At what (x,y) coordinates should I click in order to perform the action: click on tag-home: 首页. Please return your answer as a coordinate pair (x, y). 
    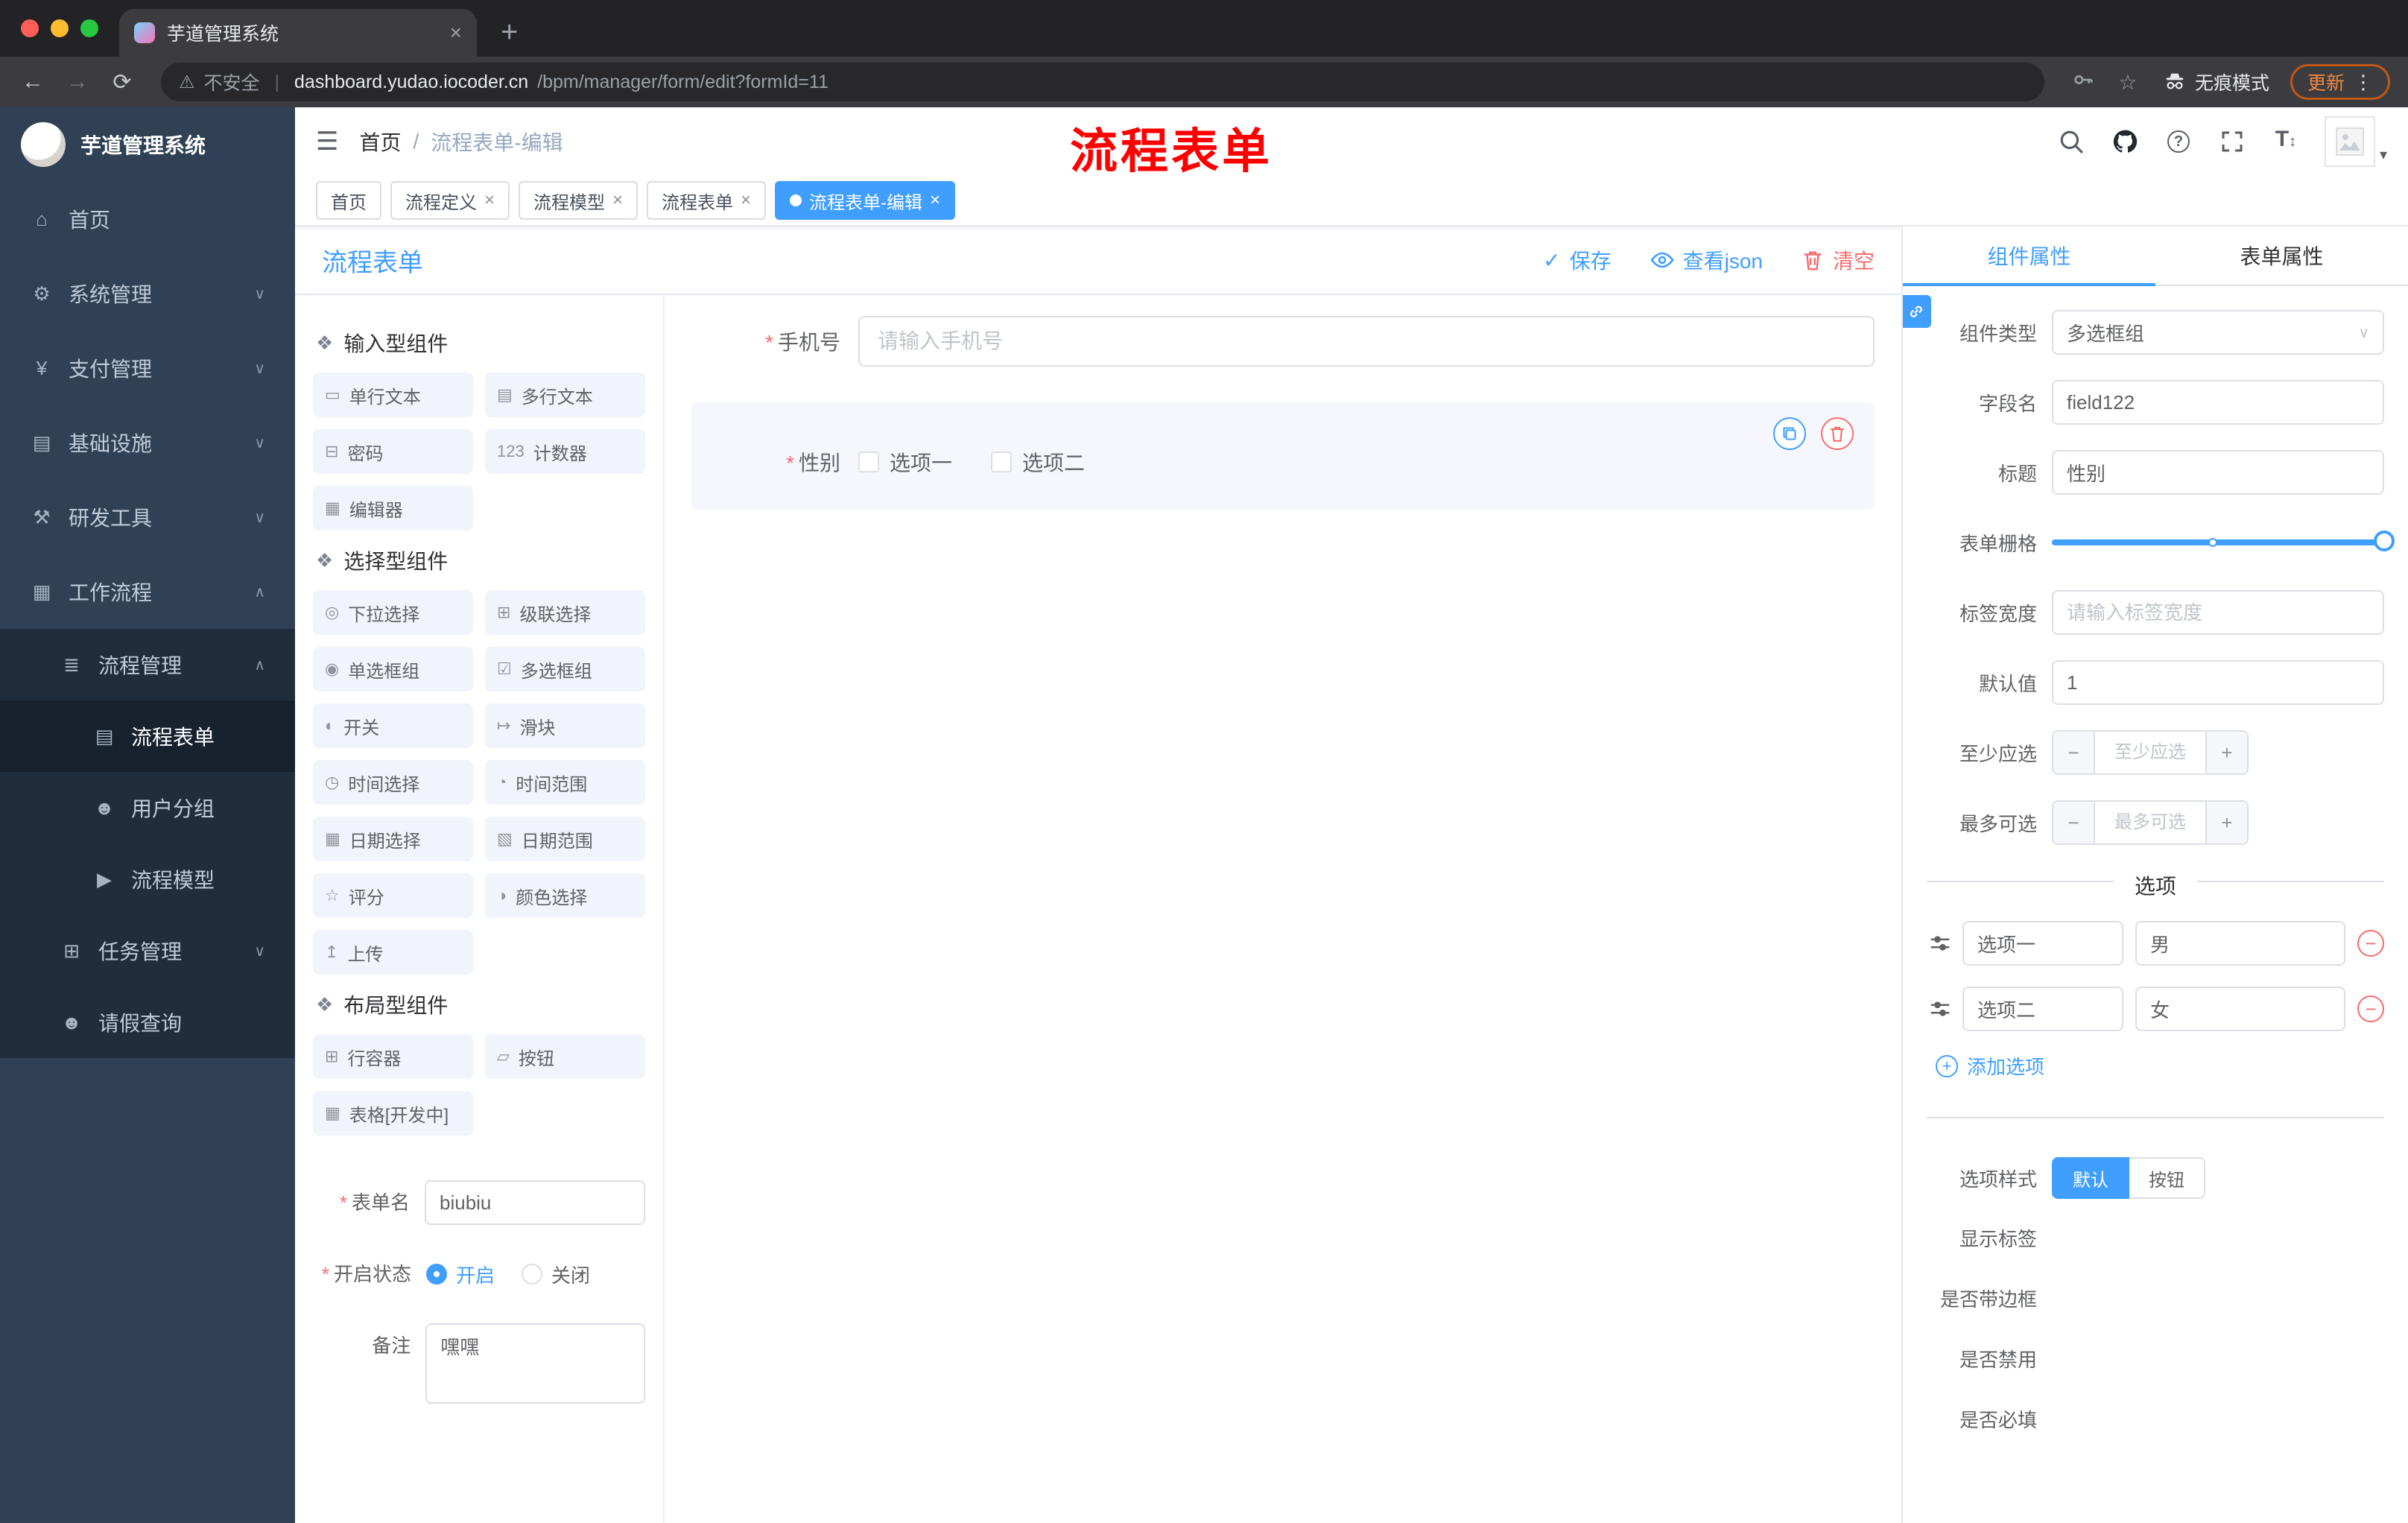
    Looking at the image, I should click on (348, 200).